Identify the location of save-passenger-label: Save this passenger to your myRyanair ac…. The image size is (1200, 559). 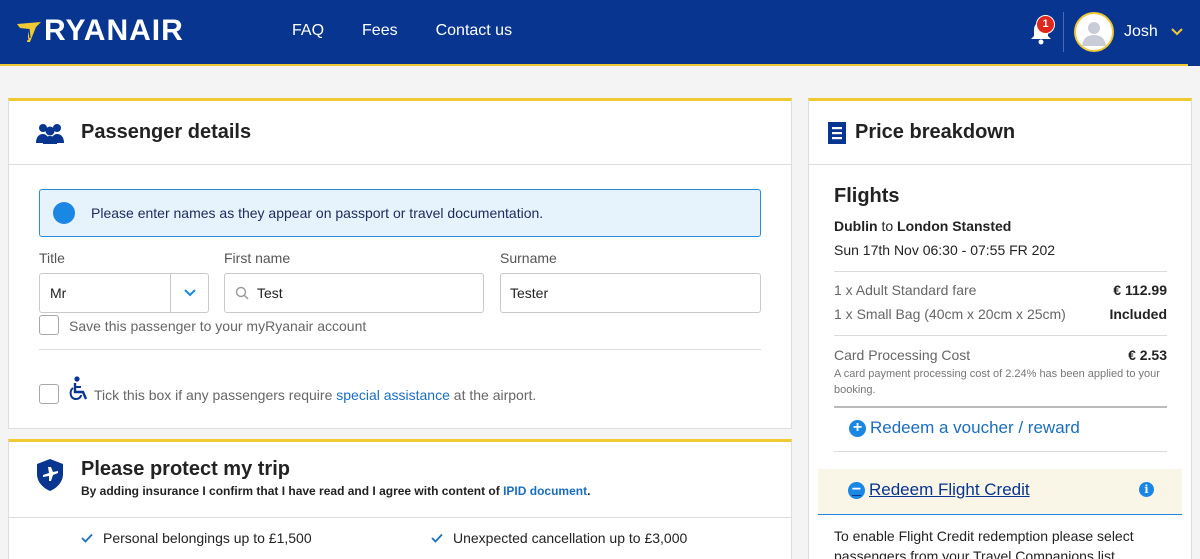
(218, 326).